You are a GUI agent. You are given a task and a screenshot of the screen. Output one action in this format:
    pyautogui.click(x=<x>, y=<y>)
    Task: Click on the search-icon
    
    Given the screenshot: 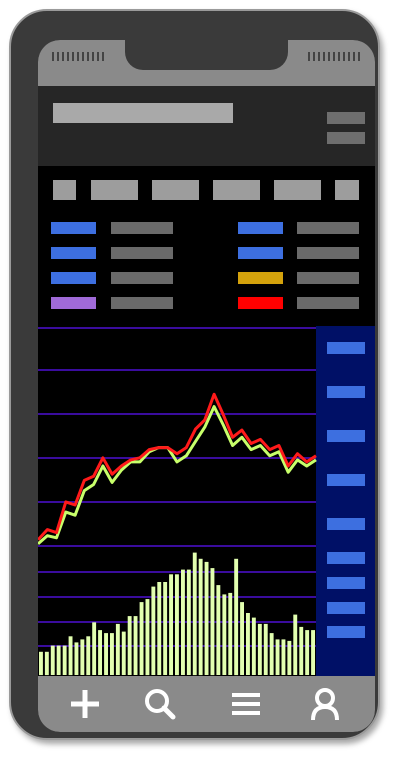 What is the action you would take?
    pyautogui.click(x=159, y=704)
    